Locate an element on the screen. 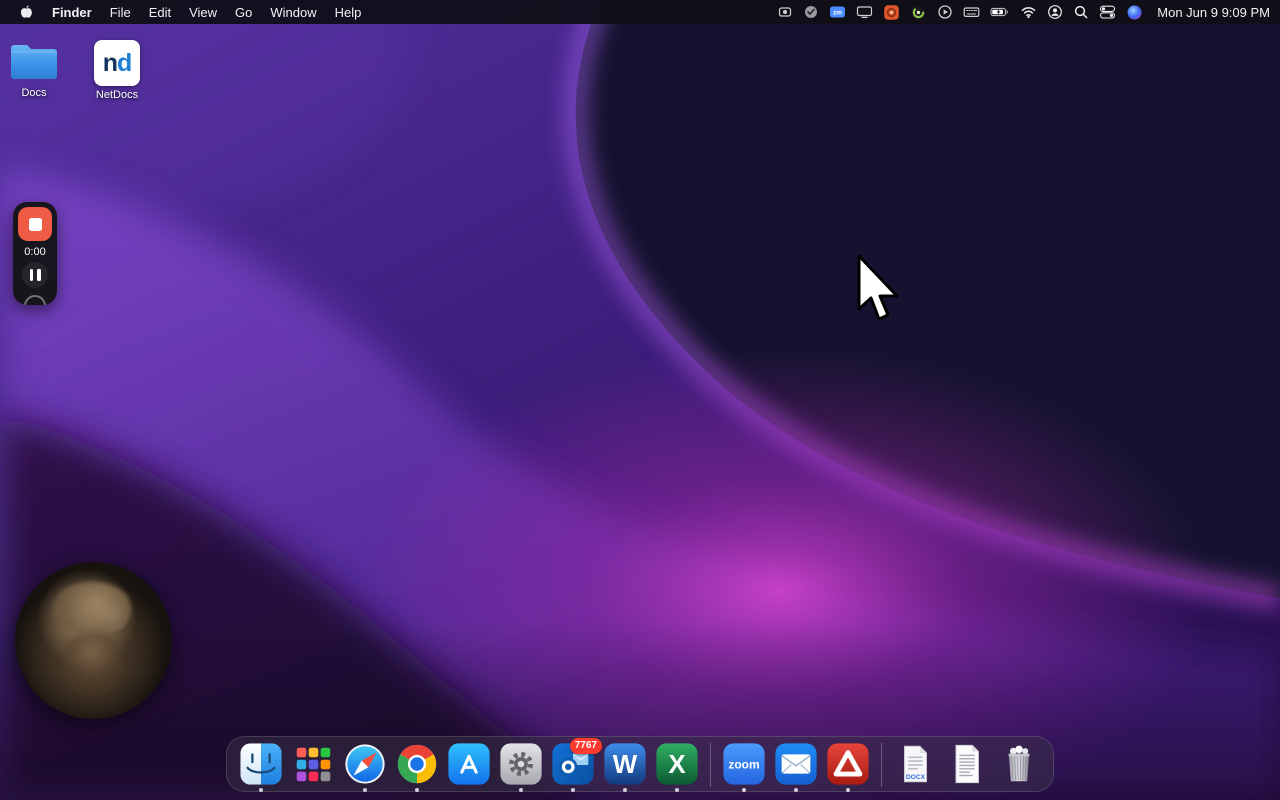  wifi-icon is located at coordinates (1028, 12).